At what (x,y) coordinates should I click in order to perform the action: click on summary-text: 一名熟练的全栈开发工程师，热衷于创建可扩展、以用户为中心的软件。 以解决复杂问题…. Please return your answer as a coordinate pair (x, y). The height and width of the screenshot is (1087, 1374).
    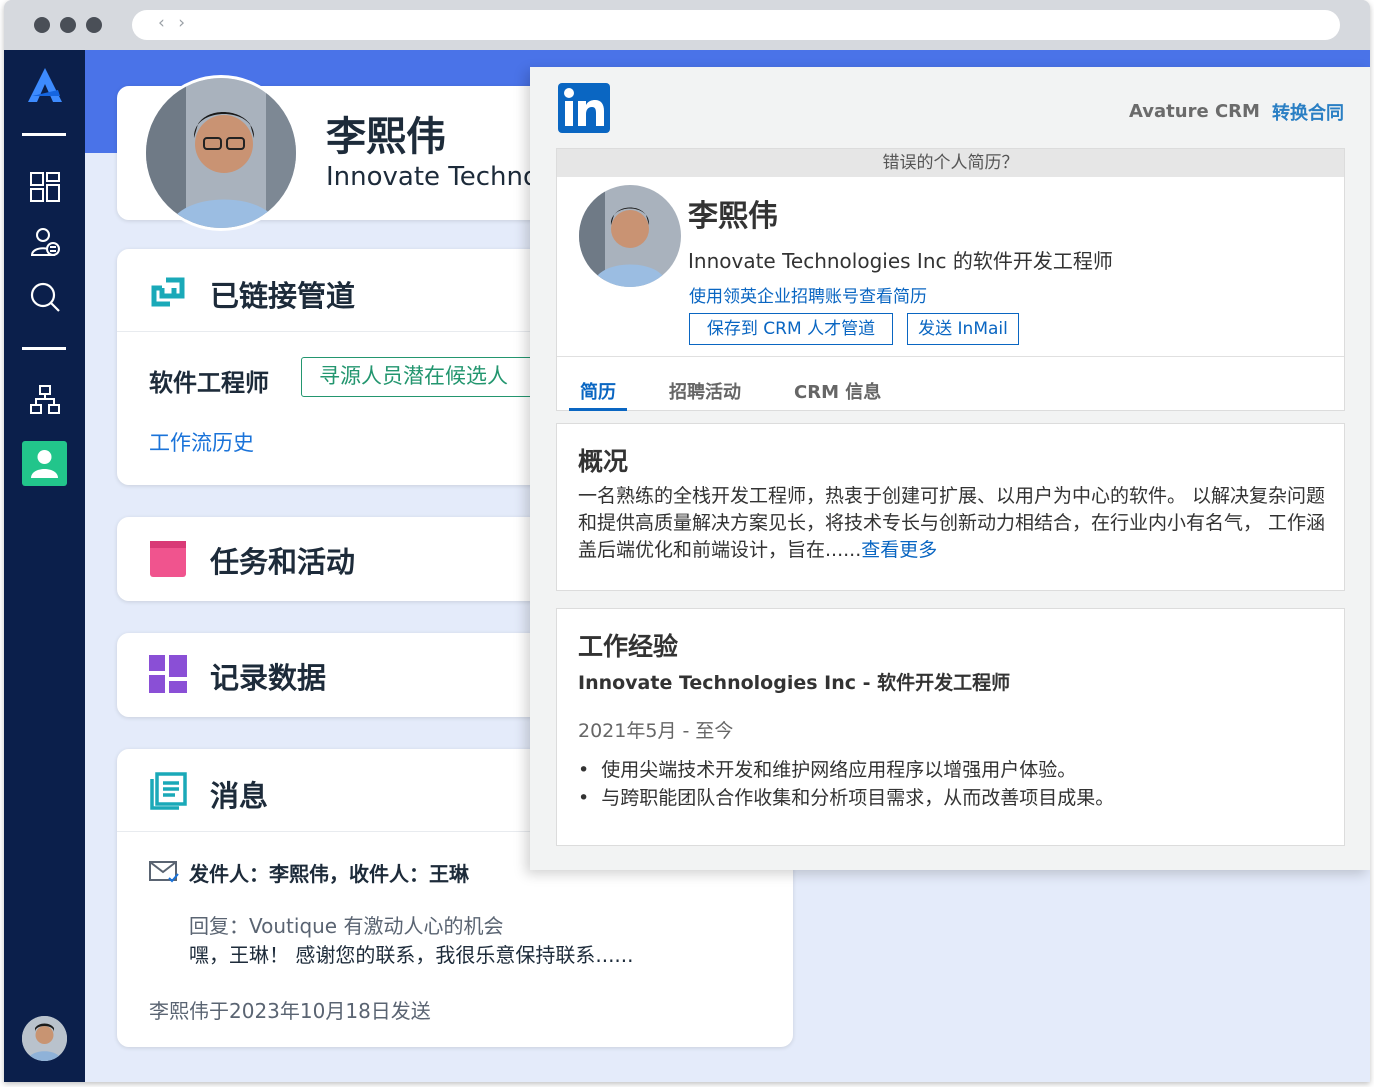
    Looking at the image, I should click on (952, 523).